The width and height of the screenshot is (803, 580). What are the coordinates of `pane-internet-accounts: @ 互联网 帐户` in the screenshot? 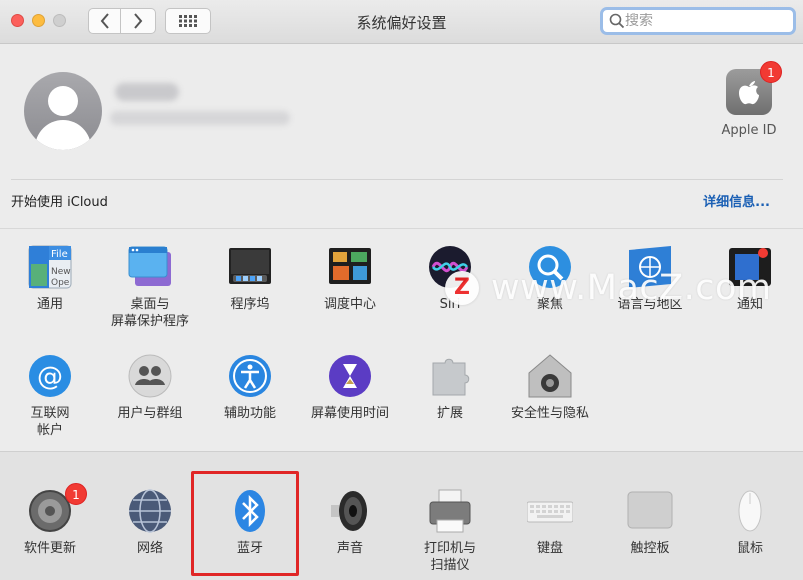 It's located at (50, 396).